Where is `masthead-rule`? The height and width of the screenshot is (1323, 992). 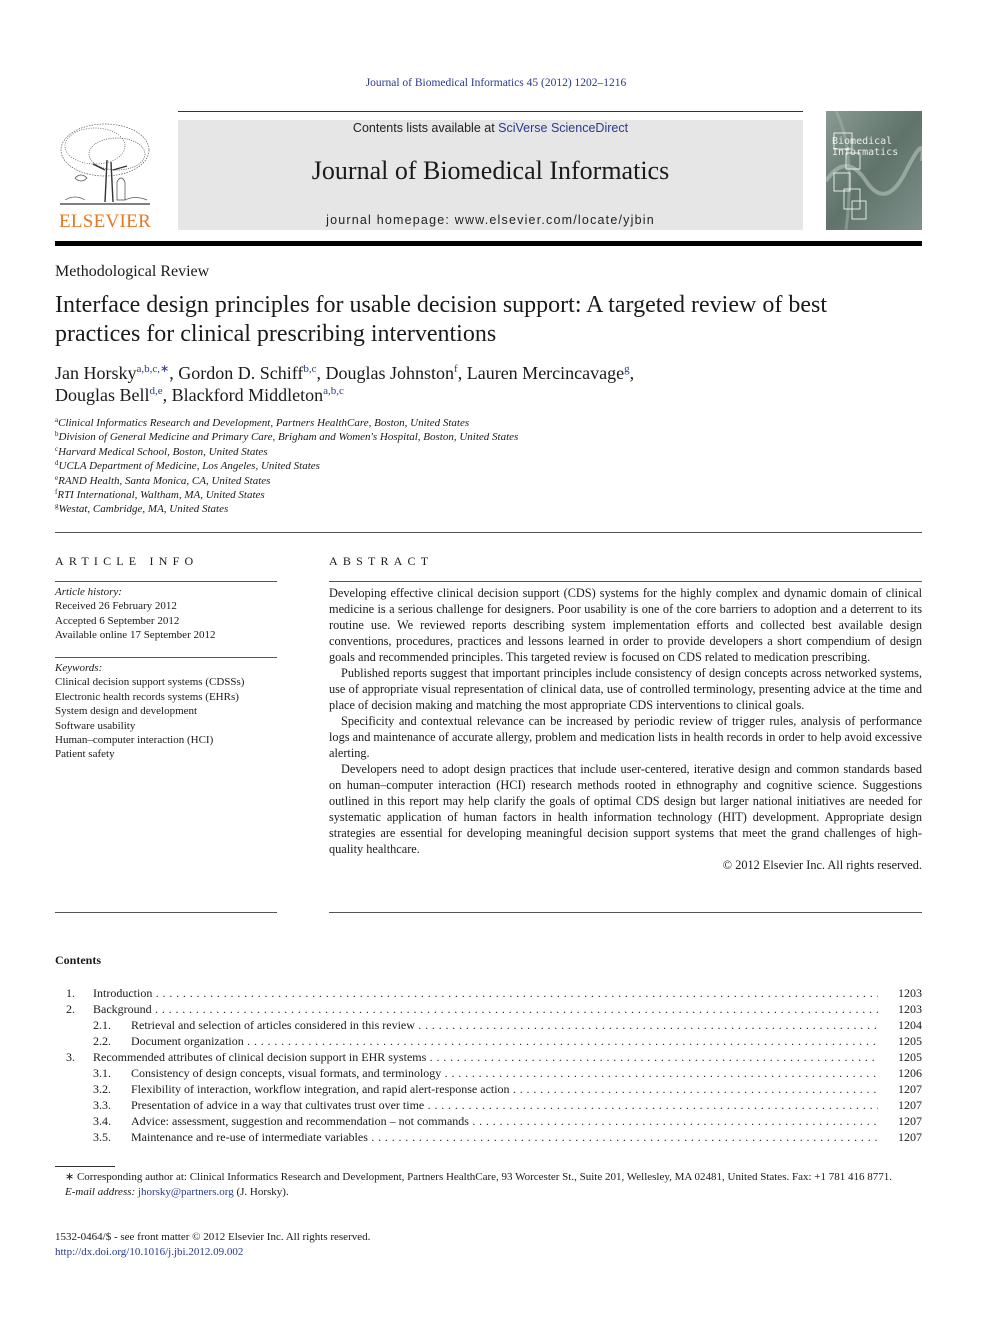 masthead-rule is located at coordinates (490, 111).